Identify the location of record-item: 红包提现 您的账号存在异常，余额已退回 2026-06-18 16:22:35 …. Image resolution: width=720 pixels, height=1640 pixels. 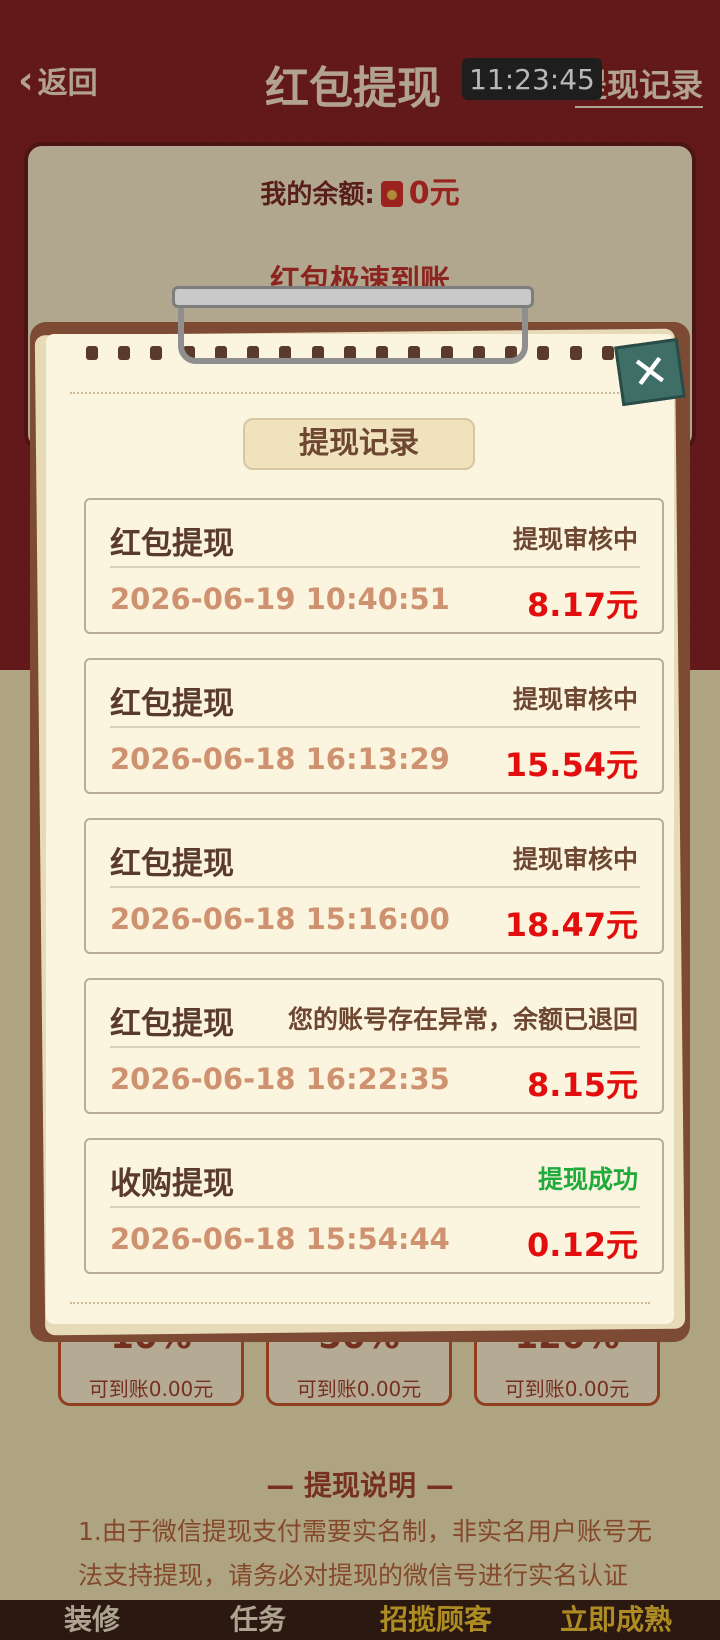
(374, 1046).